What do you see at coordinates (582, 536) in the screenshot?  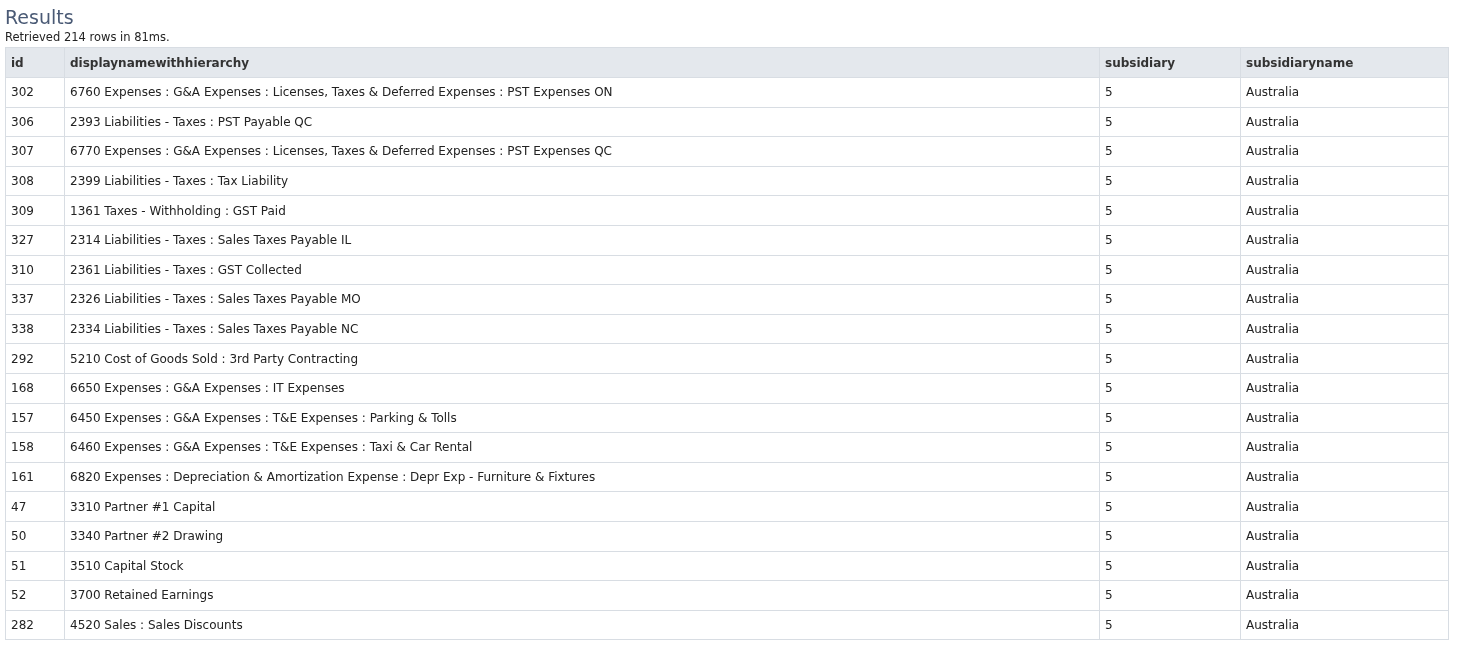 I see `table-cell: 3340 Partner #2 Drawing` at bounding box center [582, 536].